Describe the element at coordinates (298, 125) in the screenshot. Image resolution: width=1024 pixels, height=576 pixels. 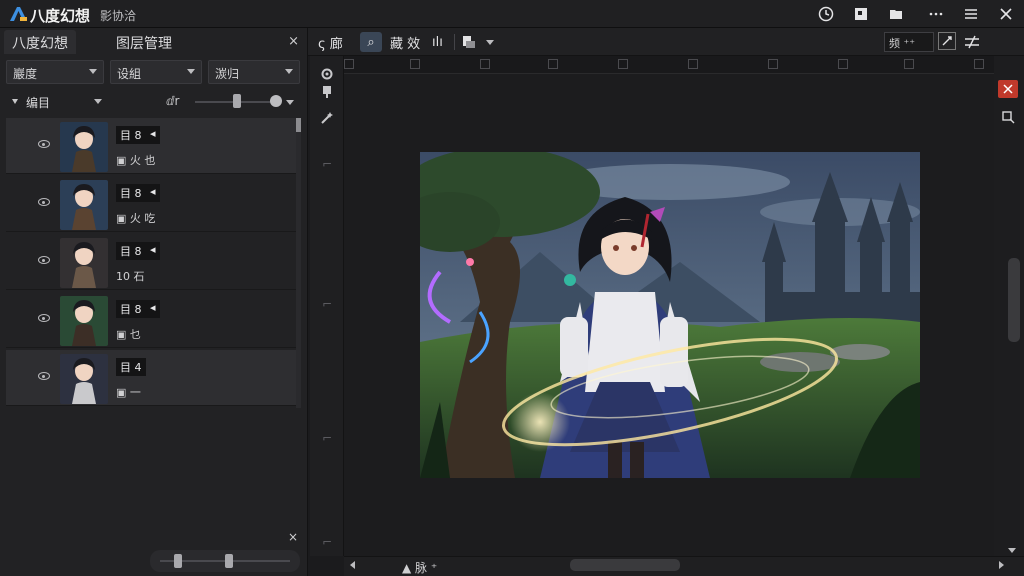
I see `scrollbar-thumb` at that location.